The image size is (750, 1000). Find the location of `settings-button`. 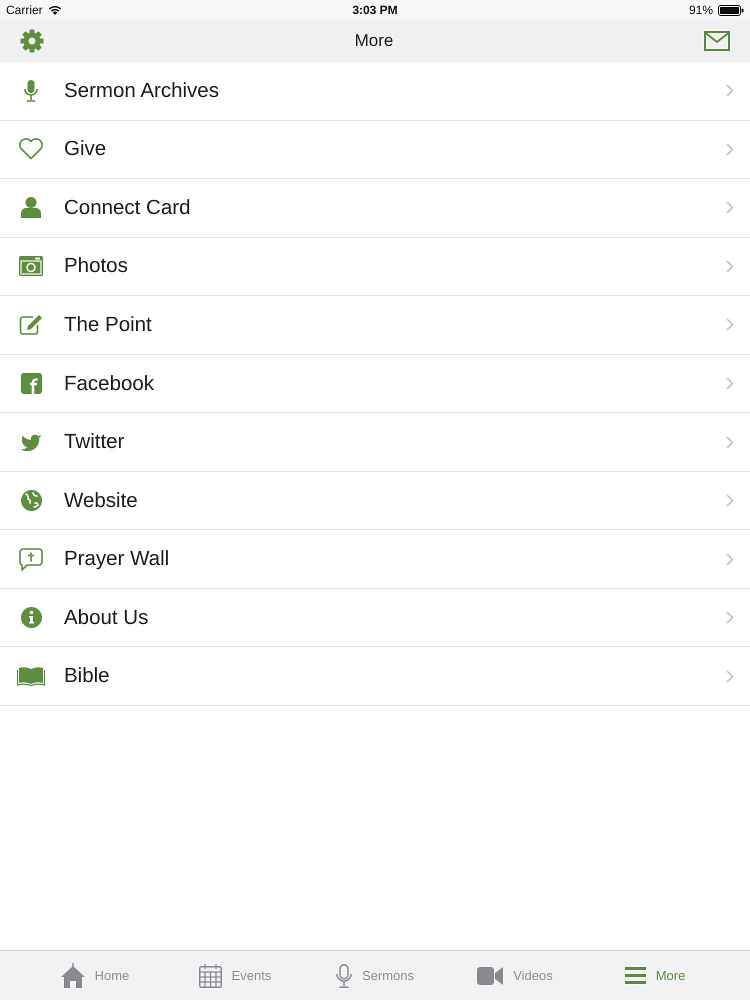

settings-button is located at coordinates (32, 41).